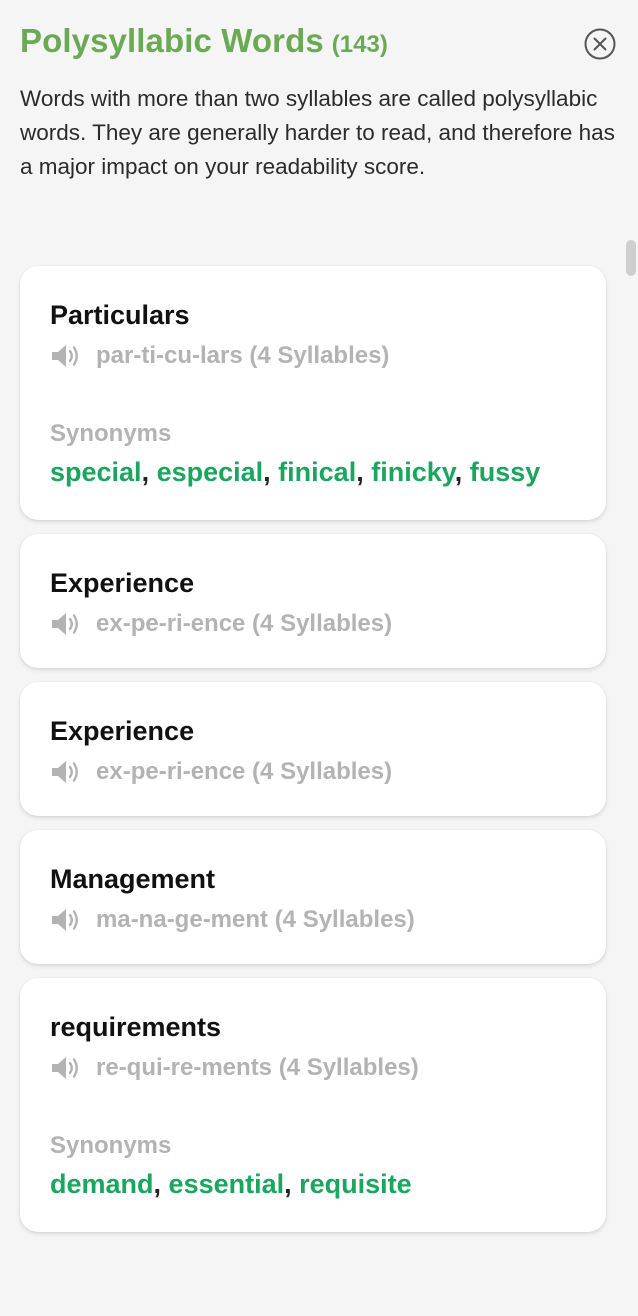  I want to click on synonym-link: finicky, so click(413, 472).